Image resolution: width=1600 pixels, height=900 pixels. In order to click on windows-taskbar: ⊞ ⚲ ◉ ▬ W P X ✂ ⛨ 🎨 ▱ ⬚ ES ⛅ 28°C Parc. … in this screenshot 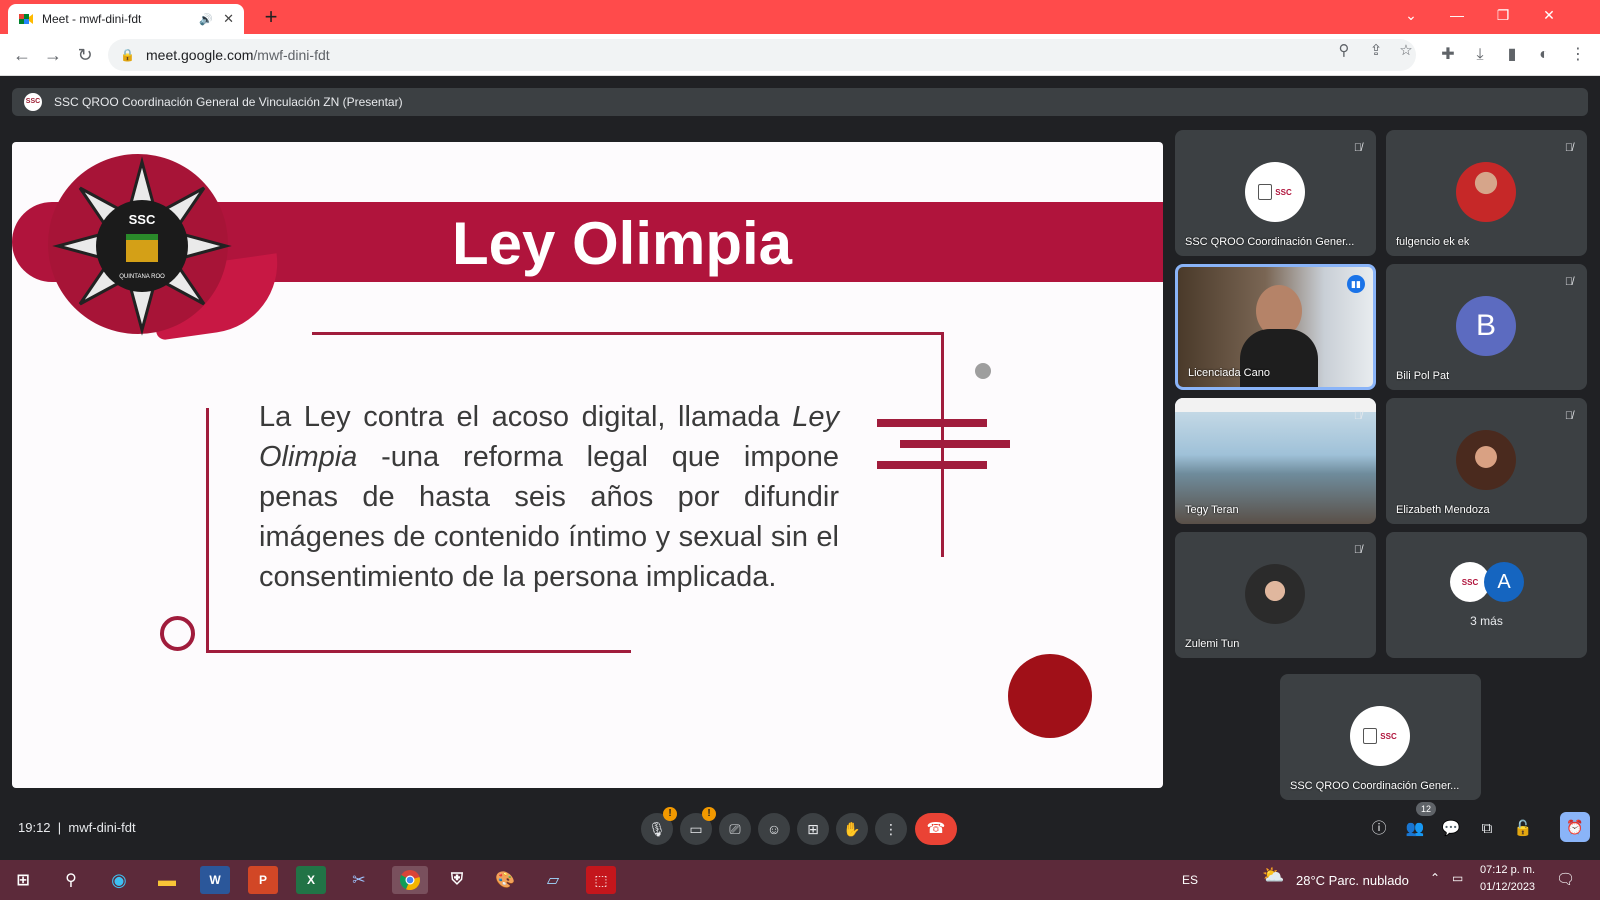, I will do `click(800, 880)`.